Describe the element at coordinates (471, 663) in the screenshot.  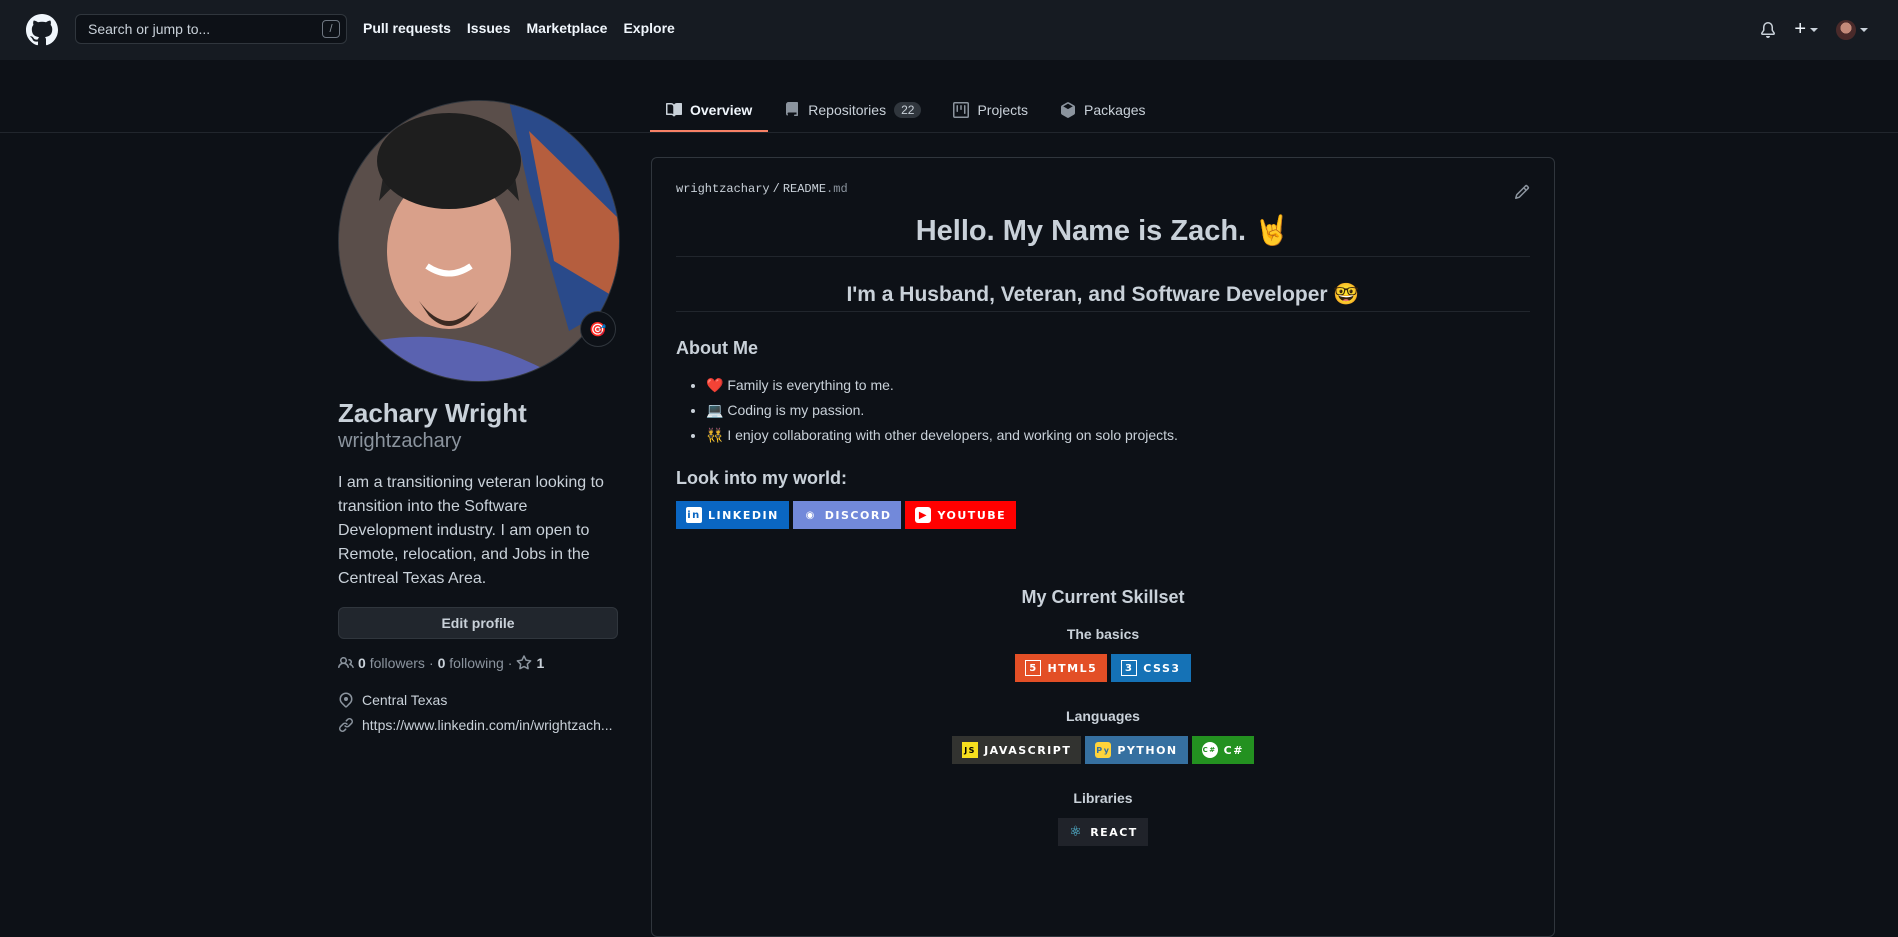
I see `following-link: 0 following` at that location.